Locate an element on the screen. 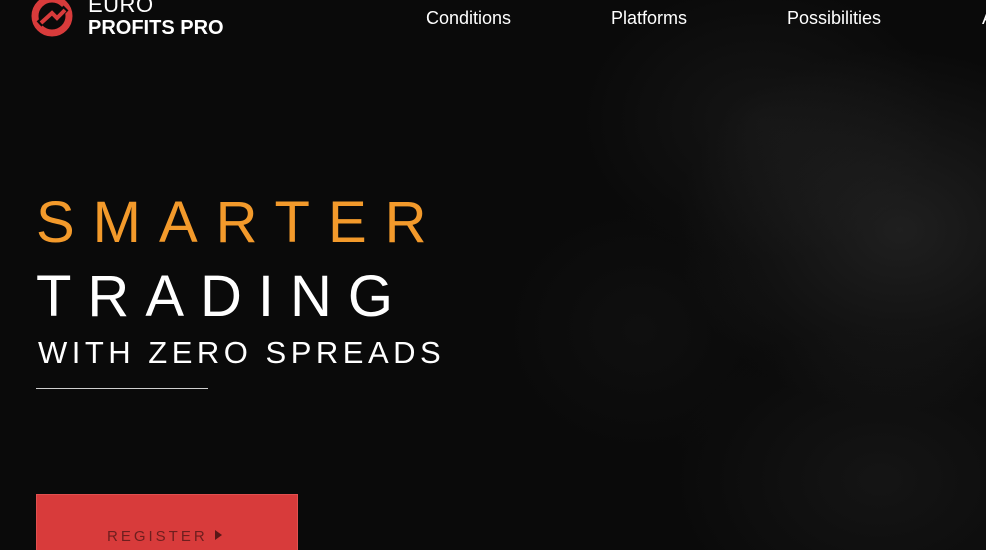  brand-logo: EURO PROFITS PRO is located at coordinates (127, 19).